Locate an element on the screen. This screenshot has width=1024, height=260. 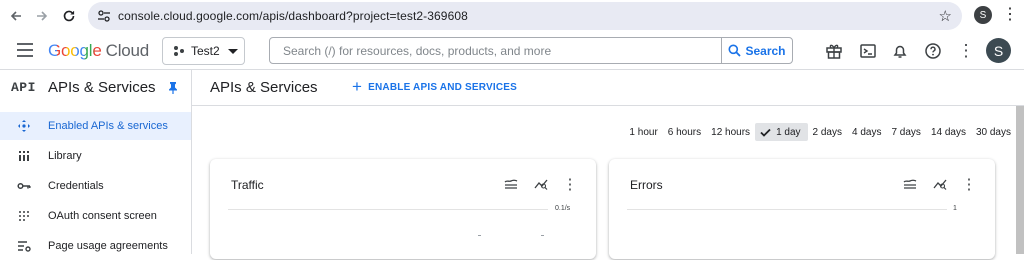
traffic-axis-label: 0.1/s is located at coordinates (563, 208).